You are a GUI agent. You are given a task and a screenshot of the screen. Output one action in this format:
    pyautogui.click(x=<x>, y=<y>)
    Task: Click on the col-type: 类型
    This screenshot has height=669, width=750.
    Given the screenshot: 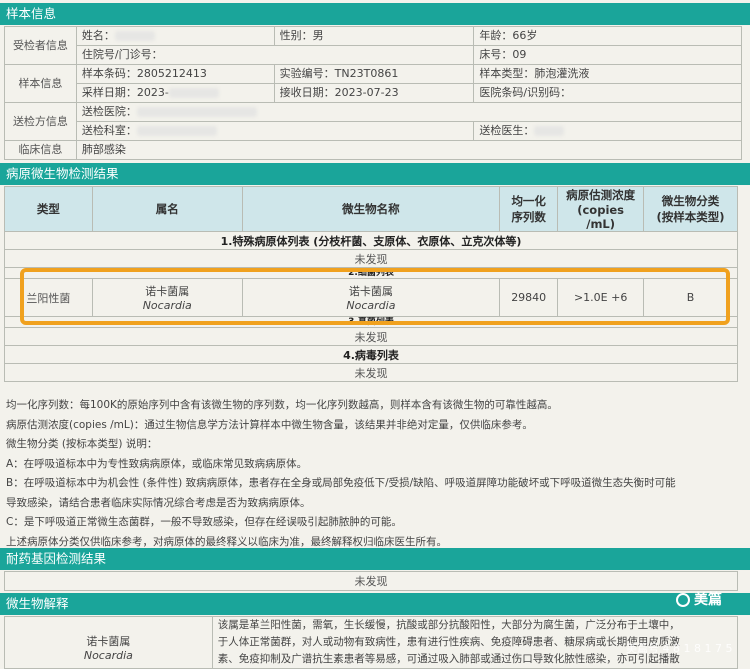 What is the action you would take?
    pyautogui.click(x=48, y=209)
    